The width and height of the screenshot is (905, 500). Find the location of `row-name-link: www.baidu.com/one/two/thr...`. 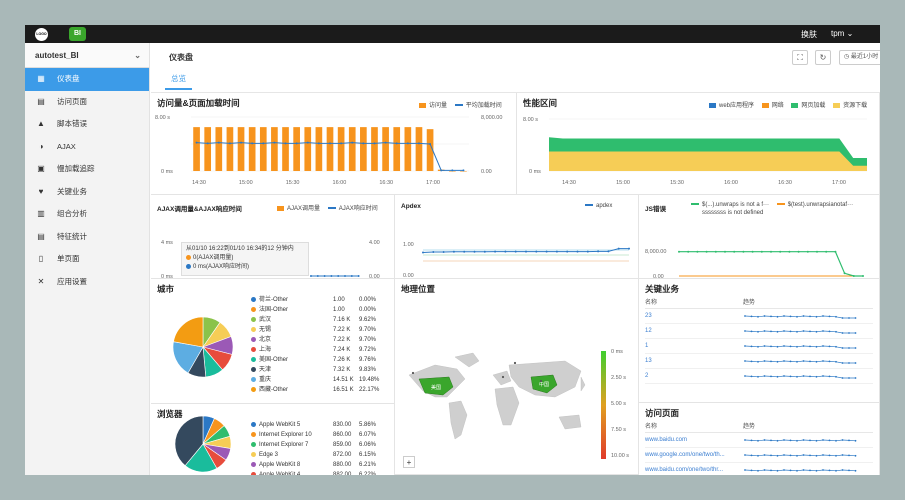

row-name-link: www.baidu.com/one/two/thr... is located at coordinates (684, 470).